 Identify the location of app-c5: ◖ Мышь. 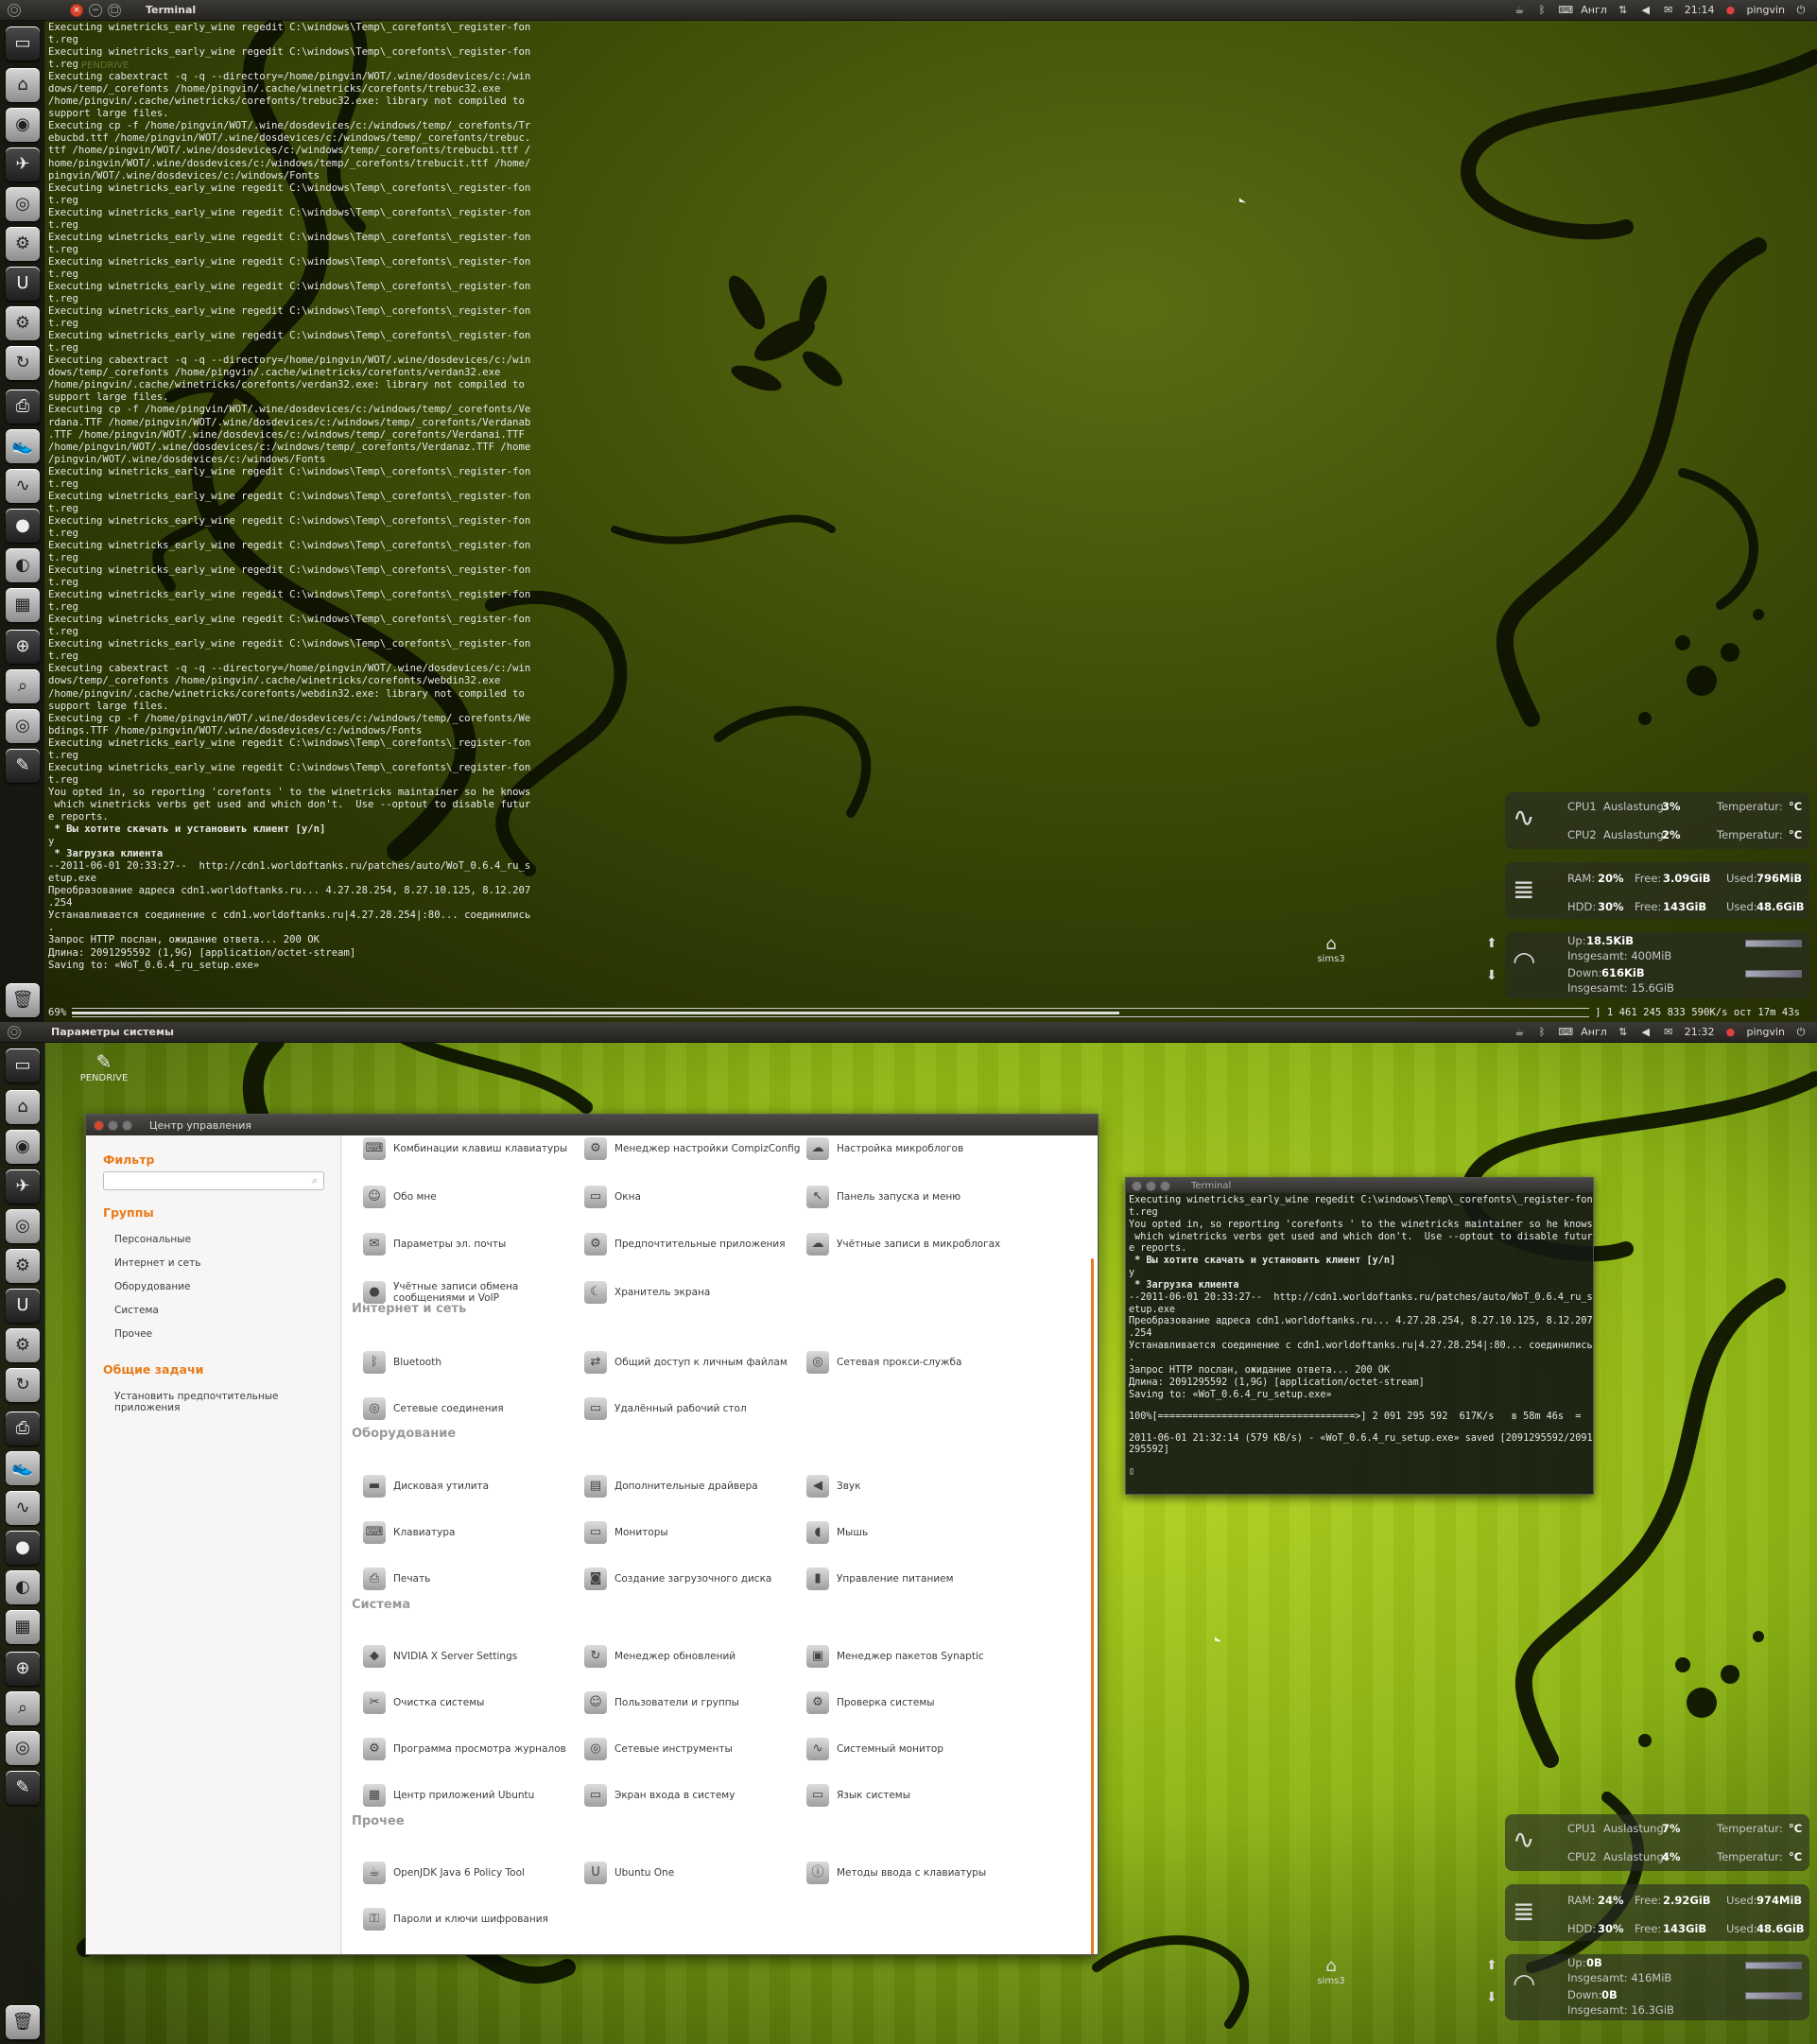
(837, 1532).